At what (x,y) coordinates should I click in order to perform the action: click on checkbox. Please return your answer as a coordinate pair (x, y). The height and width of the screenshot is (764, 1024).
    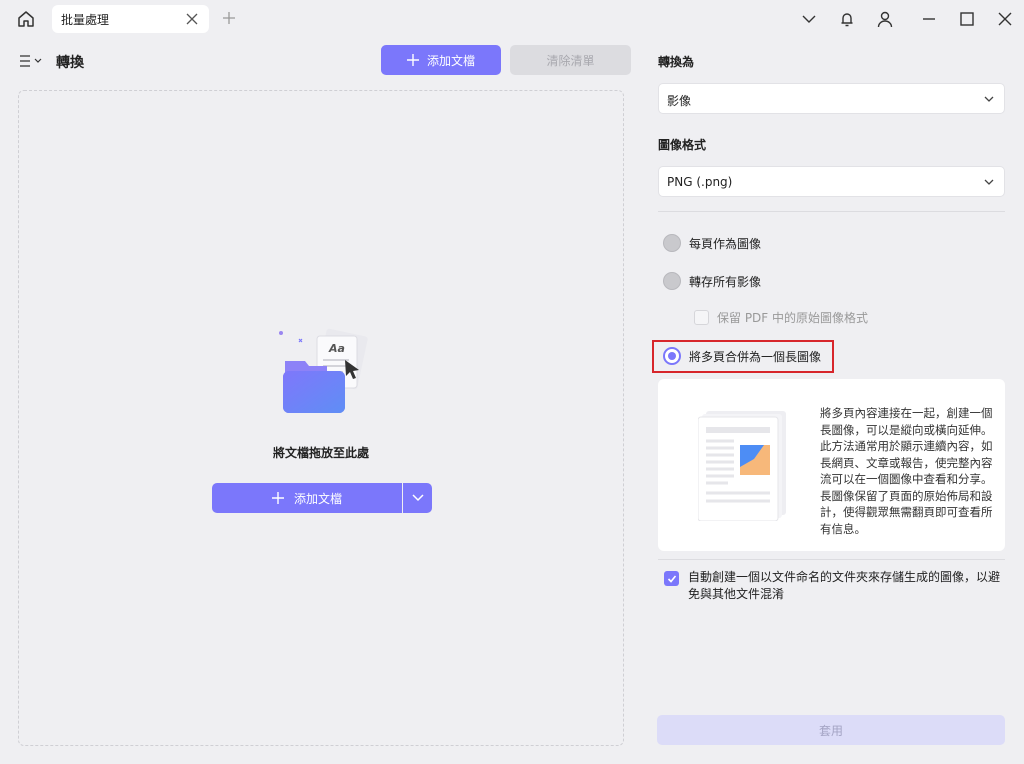
    Looking at the image, I should click on (701, 317).